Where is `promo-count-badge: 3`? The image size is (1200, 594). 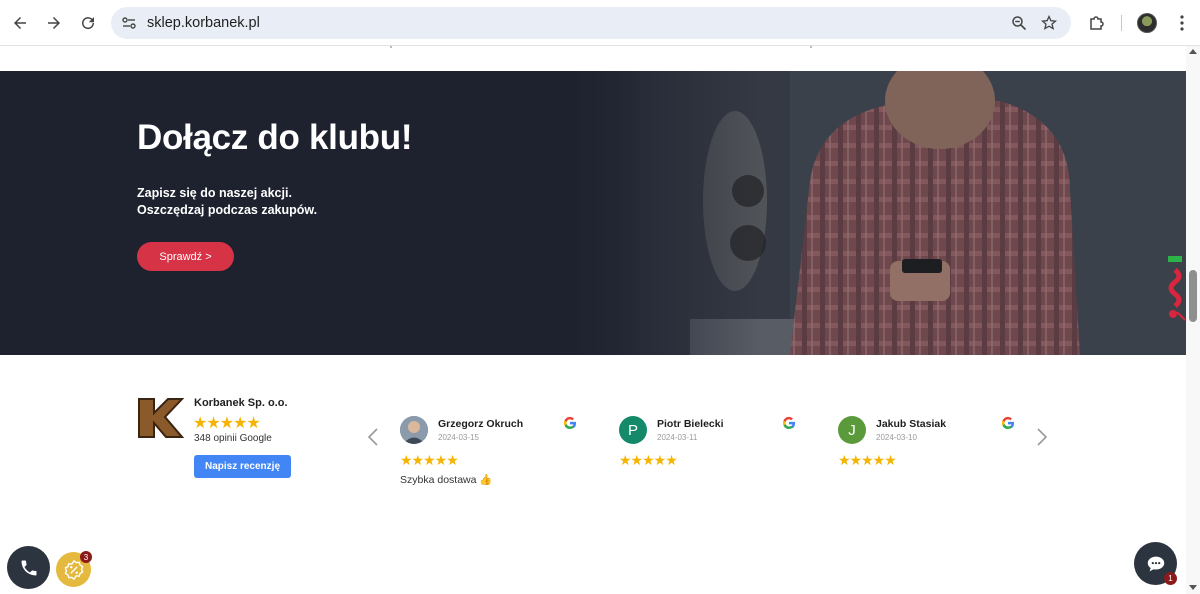 promo-count-badge: 3 is located at coordinates (86, 557).